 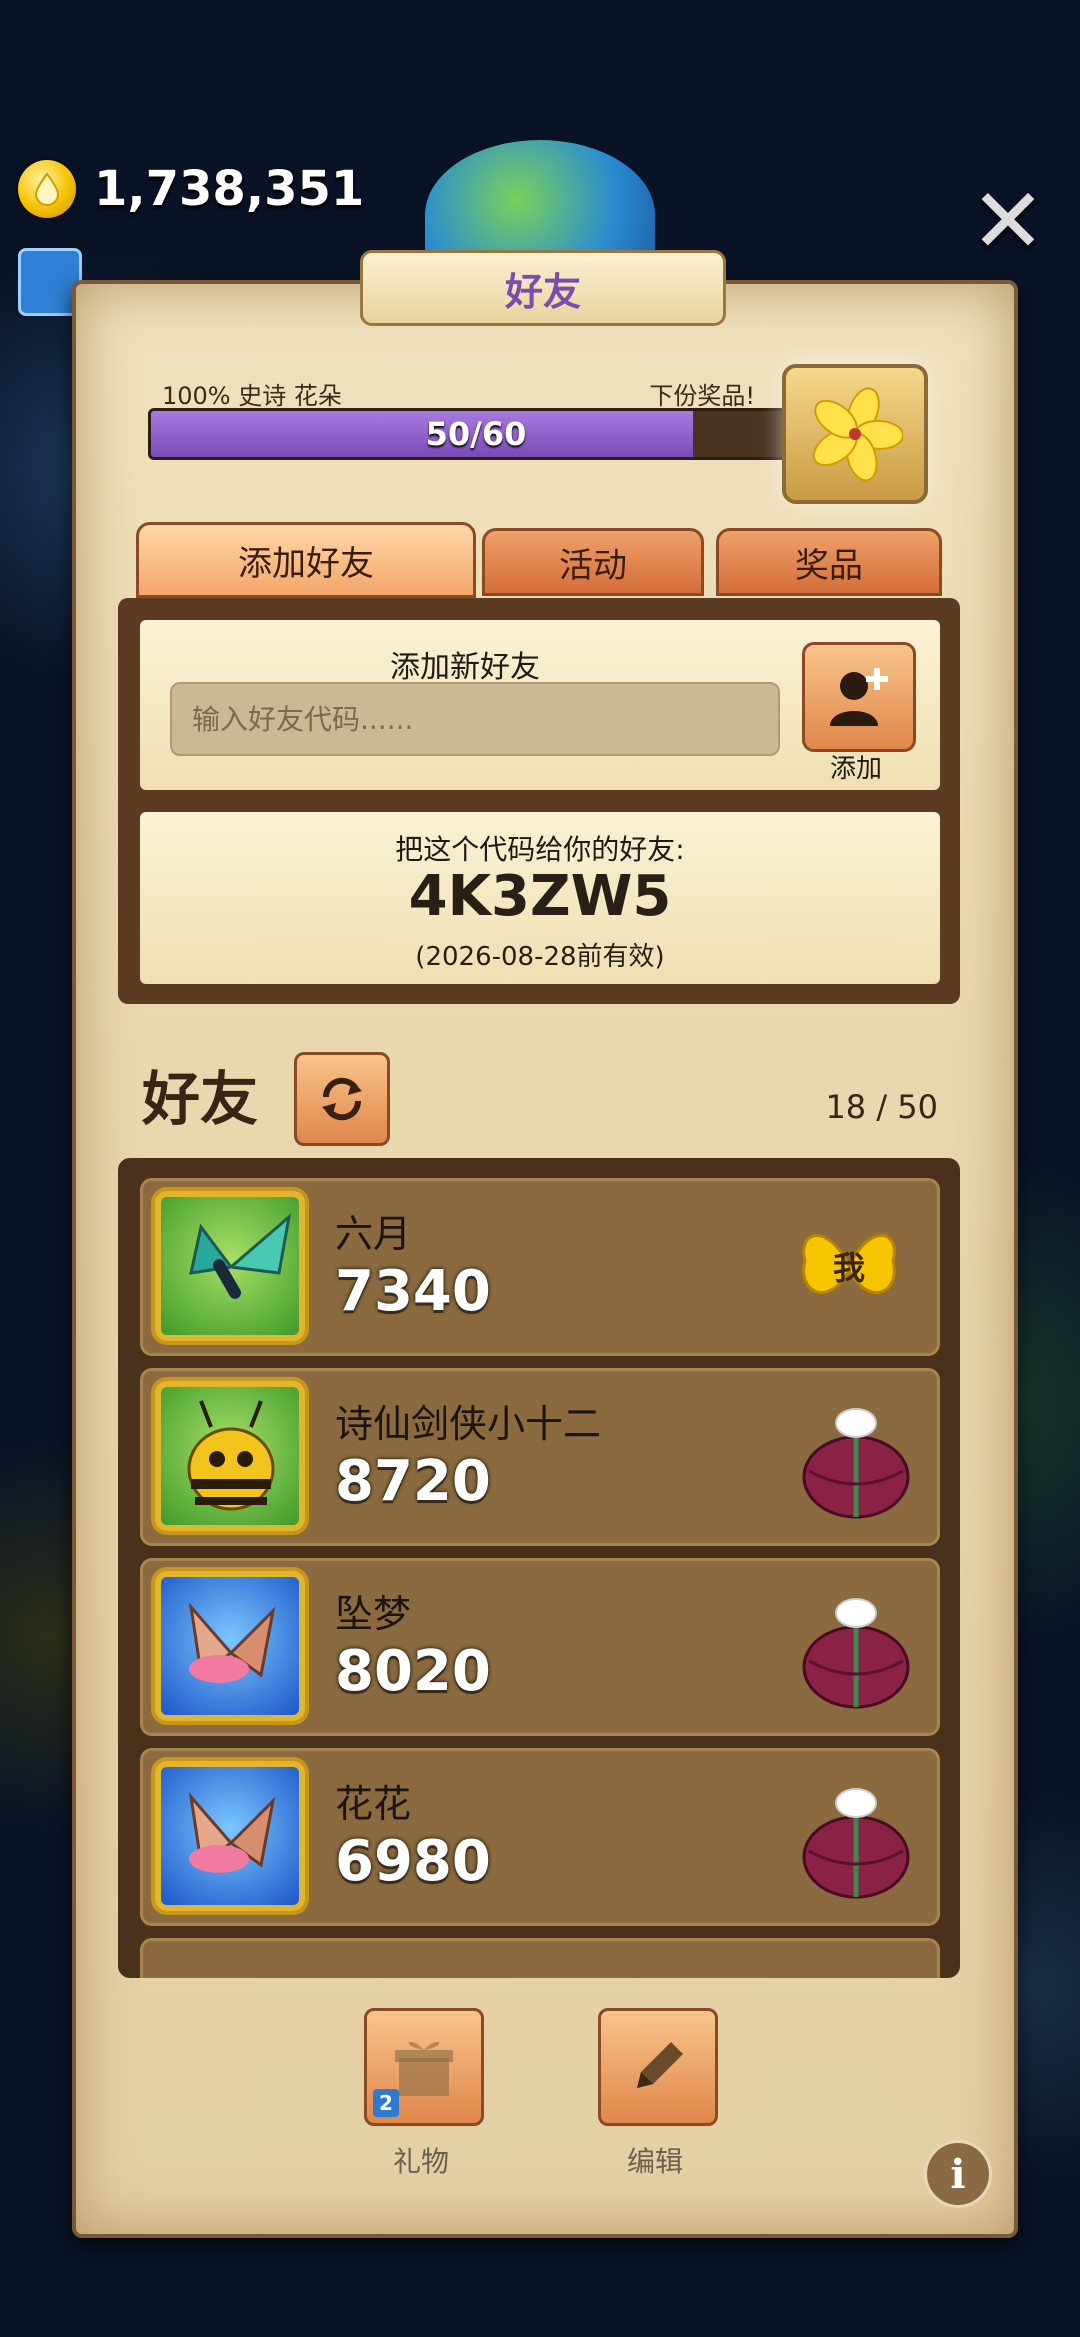 What do you see at coordinates (306, 560) in the screenshot?
I see `tab-add-friend: 添加好友` at bounding box center [306, 560].